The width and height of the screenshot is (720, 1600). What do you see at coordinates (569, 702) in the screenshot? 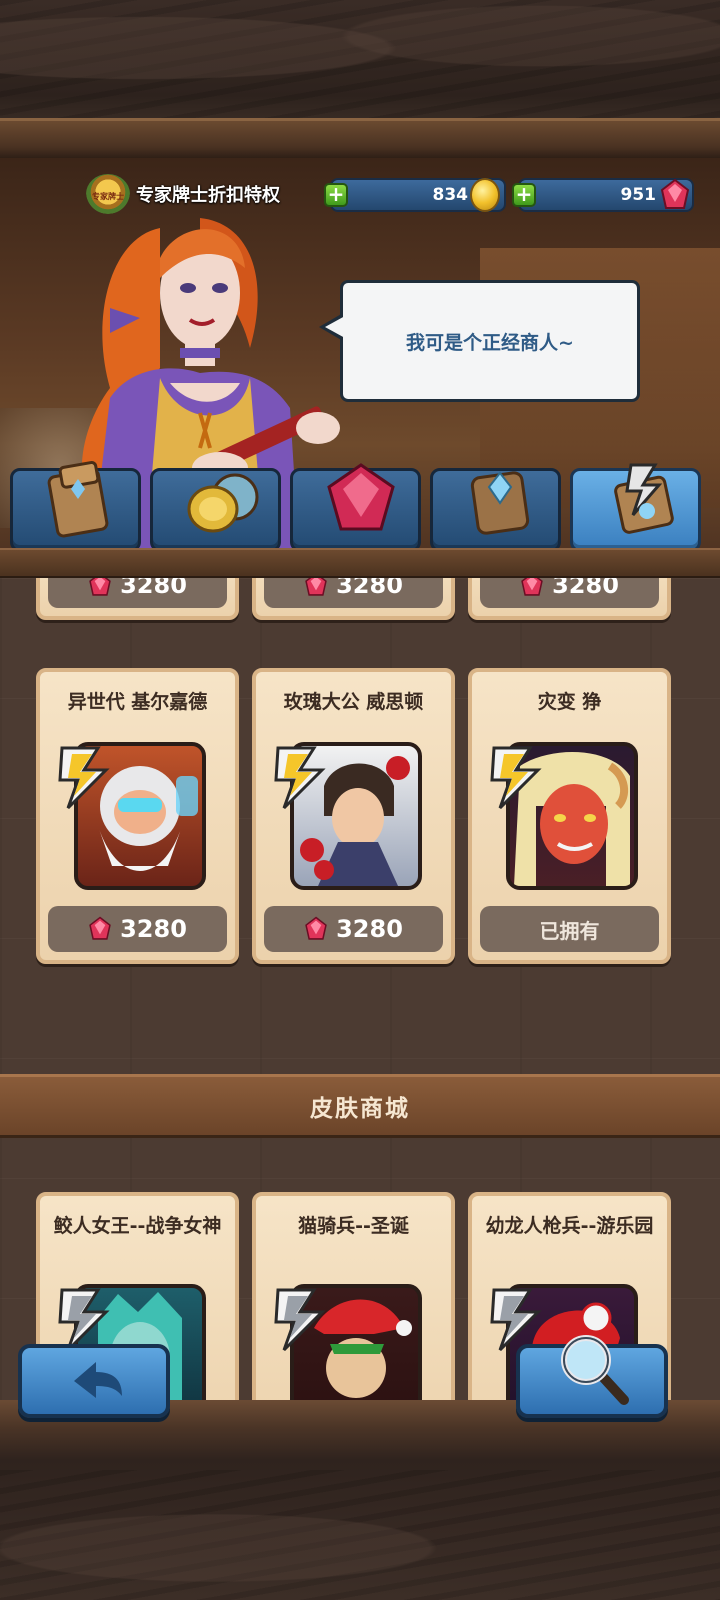
I see `hero-name: 灾变 狰` at bounding box center [569, 702].